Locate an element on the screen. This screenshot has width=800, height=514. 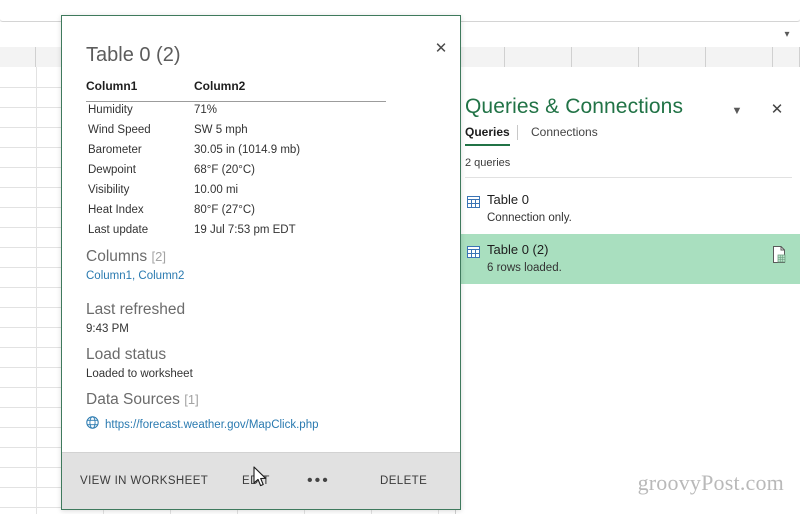
divider is located at coordinates (628, 177).